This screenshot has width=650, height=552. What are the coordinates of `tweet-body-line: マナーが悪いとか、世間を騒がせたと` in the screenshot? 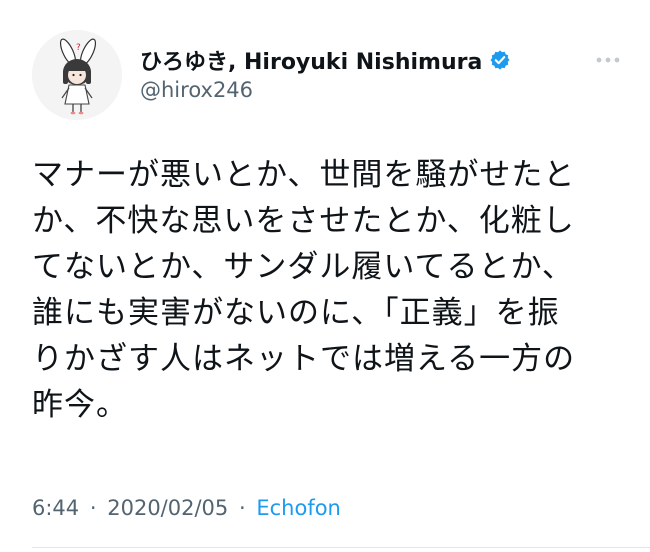 It's located at (304, 175).